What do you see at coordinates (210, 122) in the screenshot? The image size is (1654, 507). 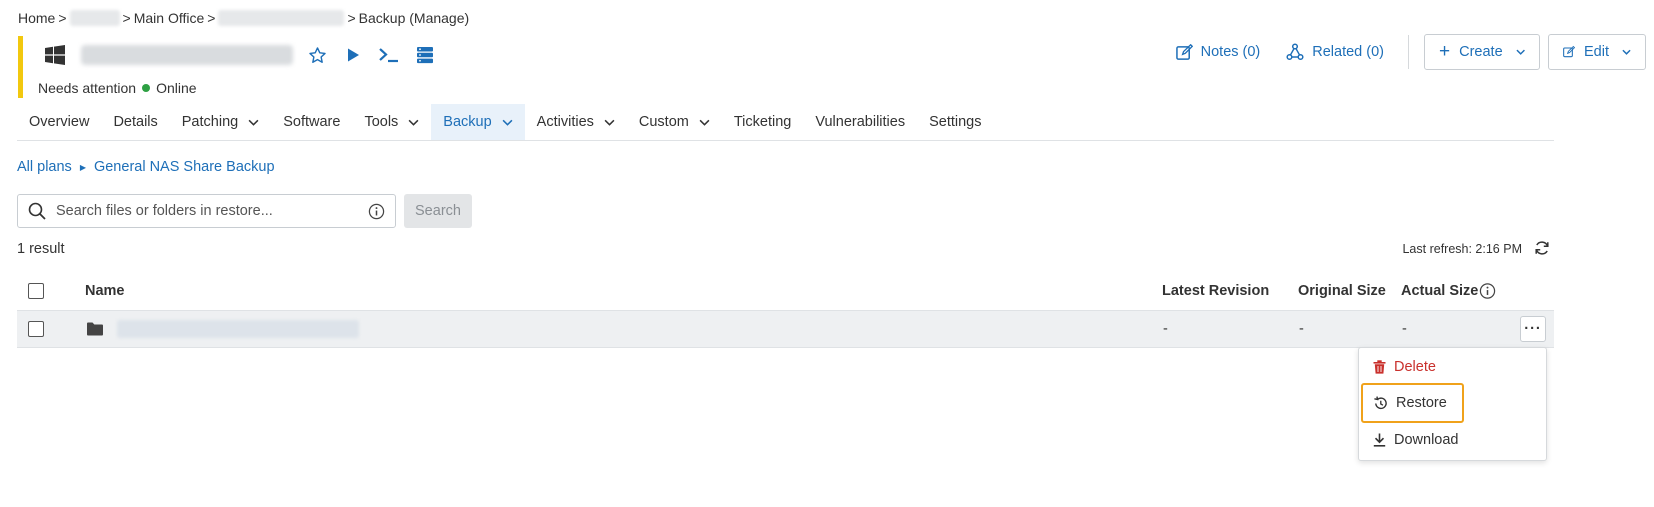 I see `tab-label: Patching` at bounding box center [210, 122].